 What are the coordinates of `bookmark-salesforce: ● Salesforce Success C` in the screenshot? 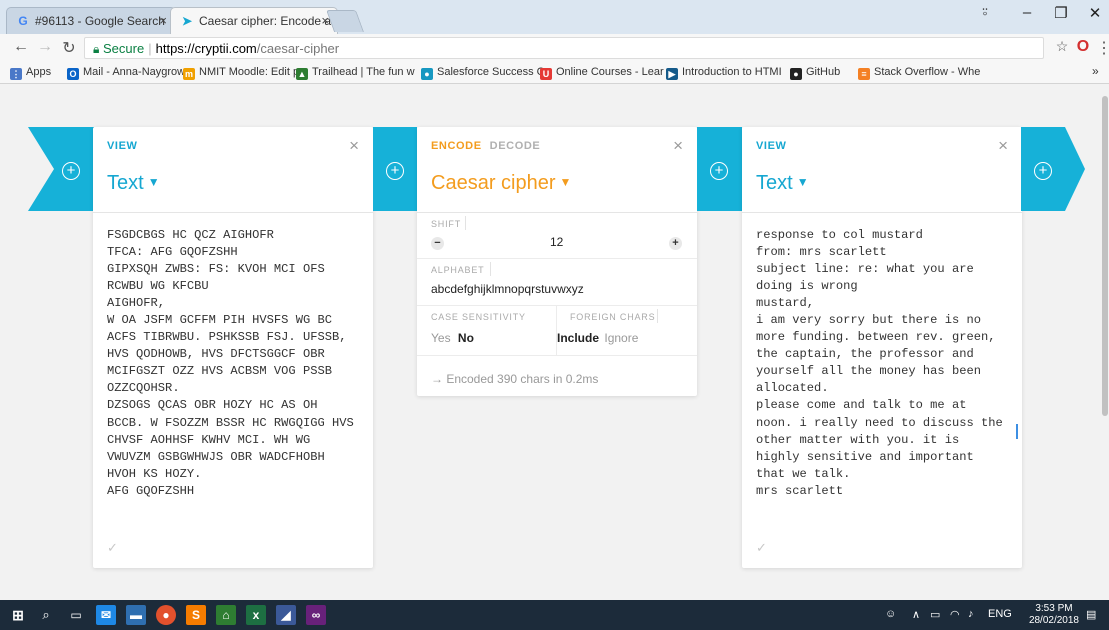 It's located at (483, 73).